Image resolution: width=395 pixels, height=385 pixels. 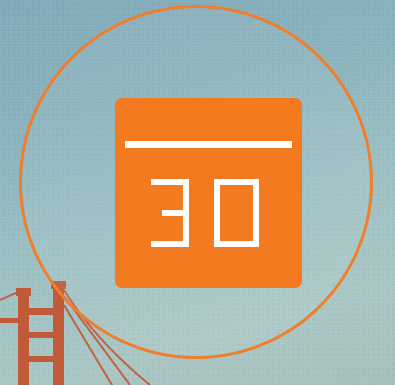 I want to click on calendar-header-bar, so click(x=208, y=144).